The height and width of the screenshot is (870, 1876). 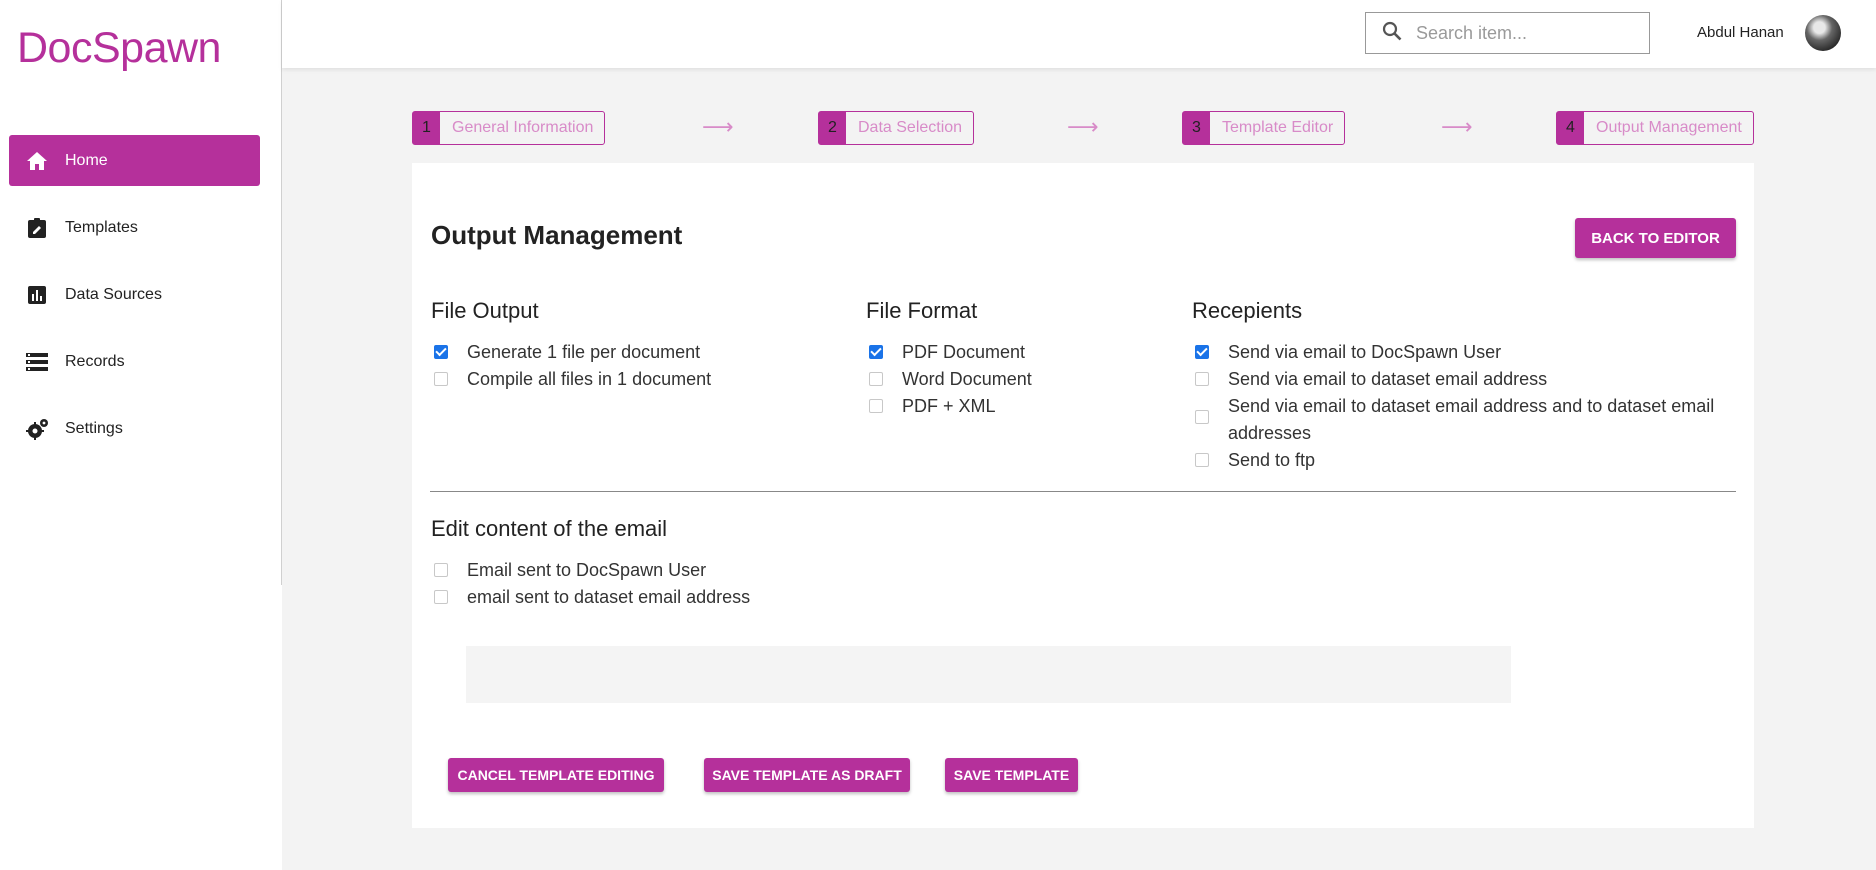 What do you see at coordinates (609, 597) in the screenshot?
I see `option-label: email sent to dataset email address` at bounding box center [609, 597].